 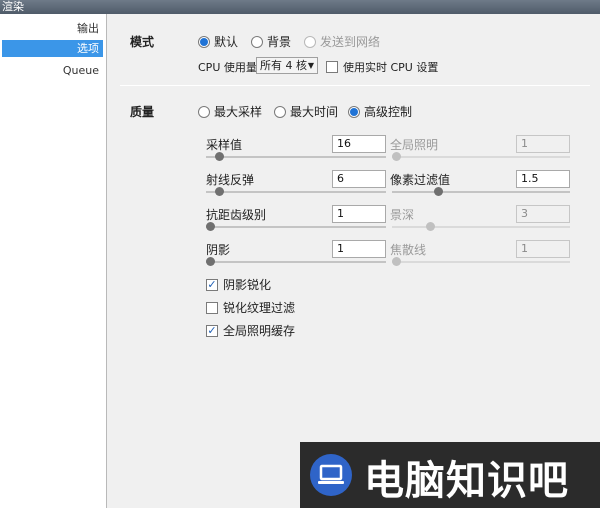 I want to click on dof-input: 3, so click(x=543, y=214).